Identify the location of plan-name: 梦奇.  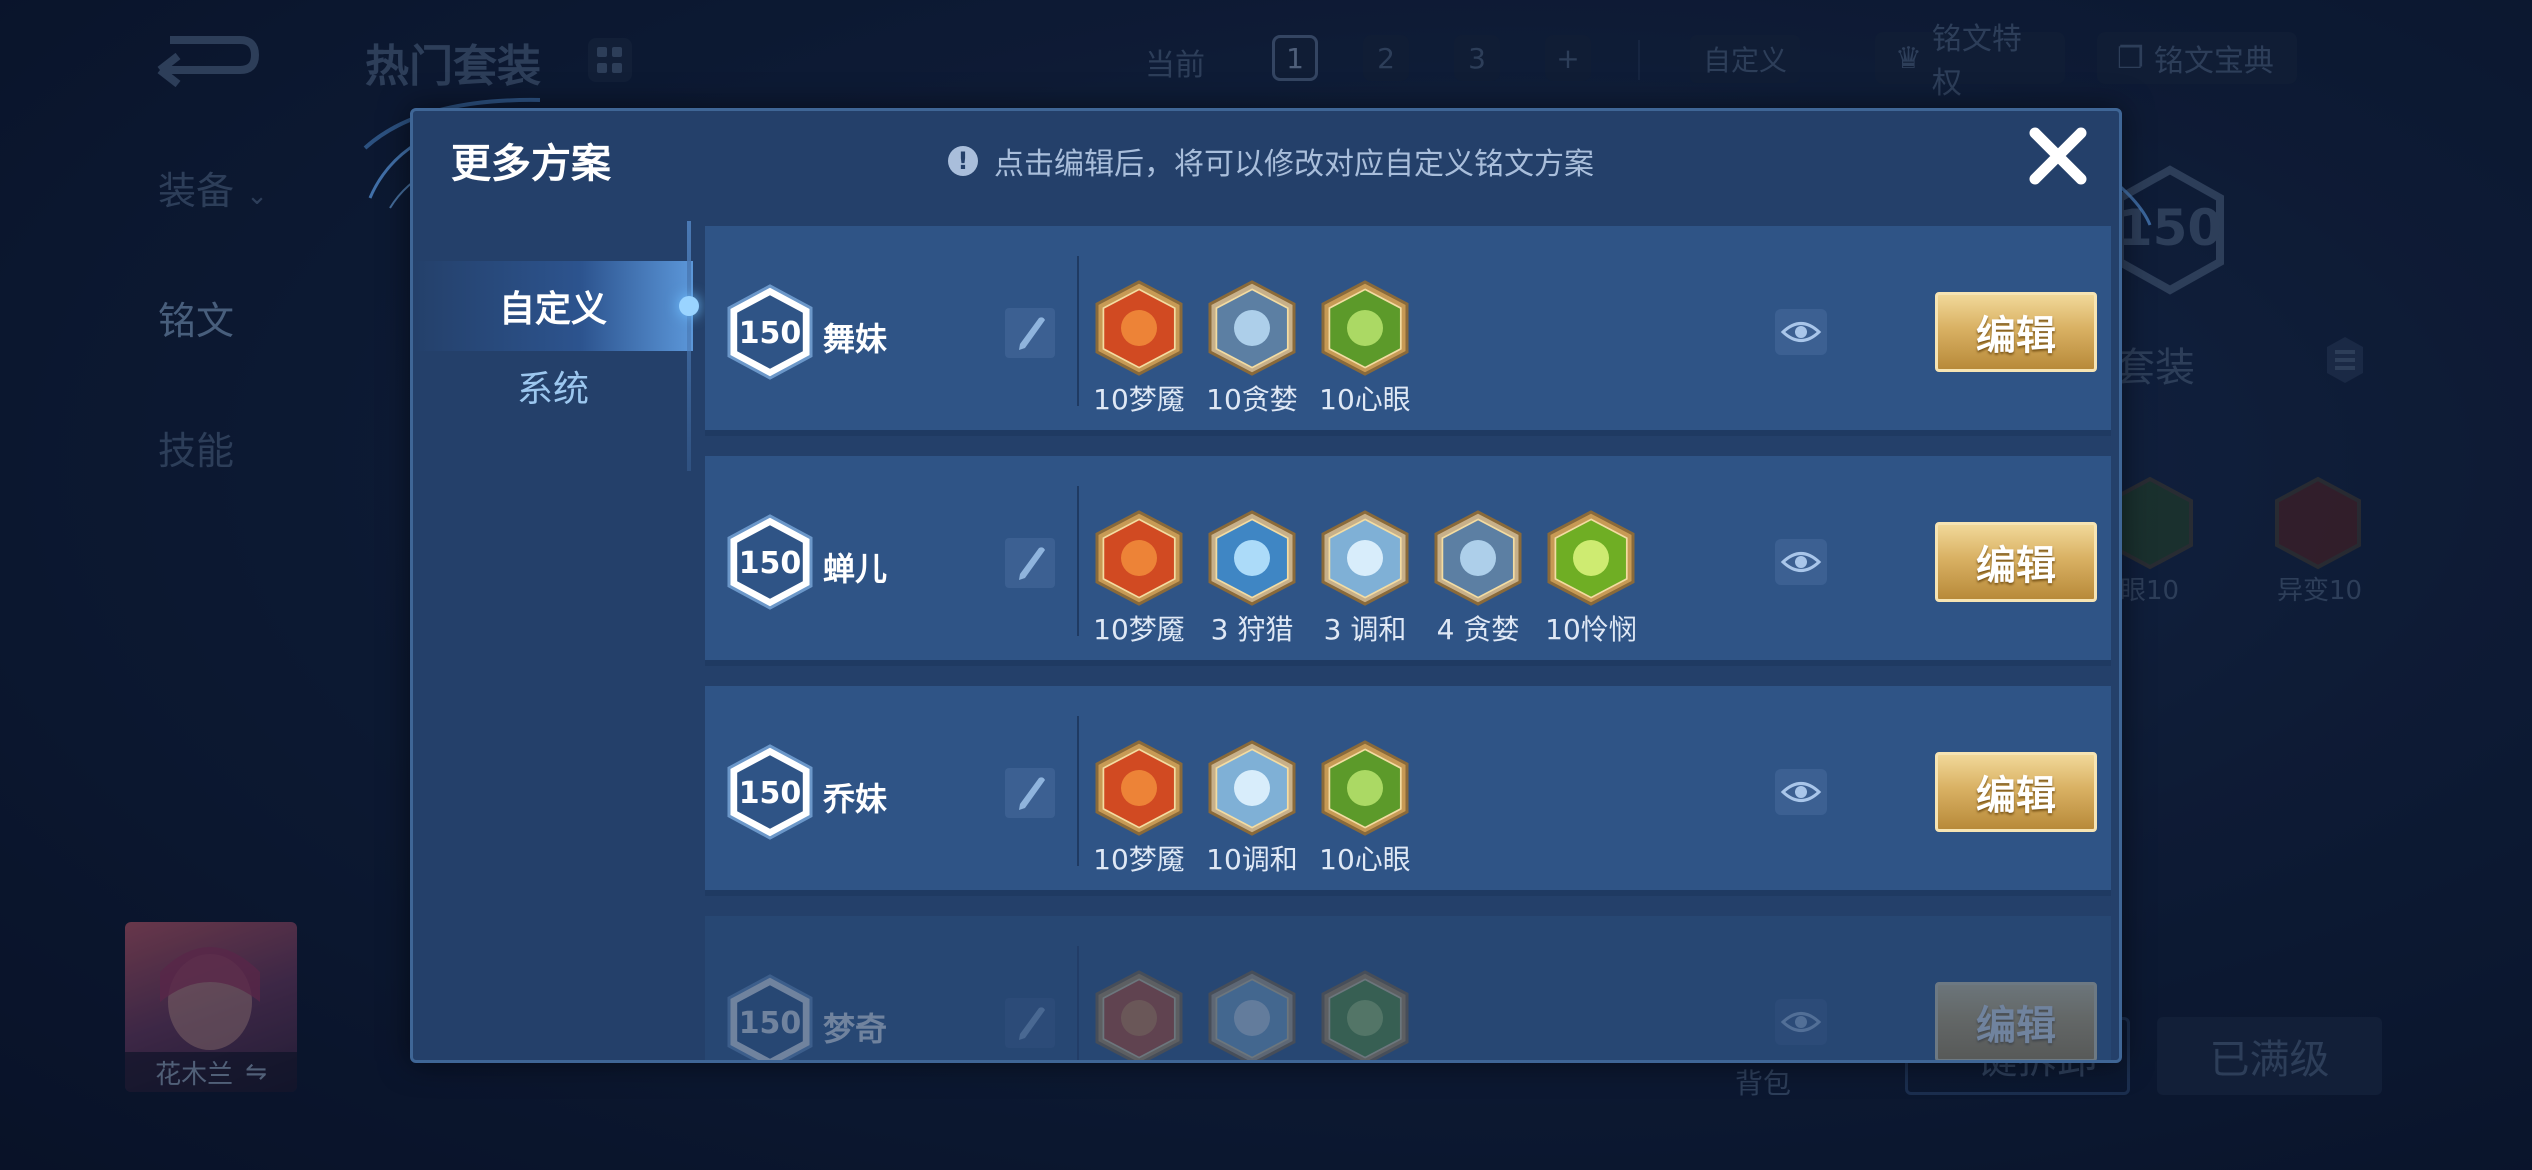
(855, 1029).